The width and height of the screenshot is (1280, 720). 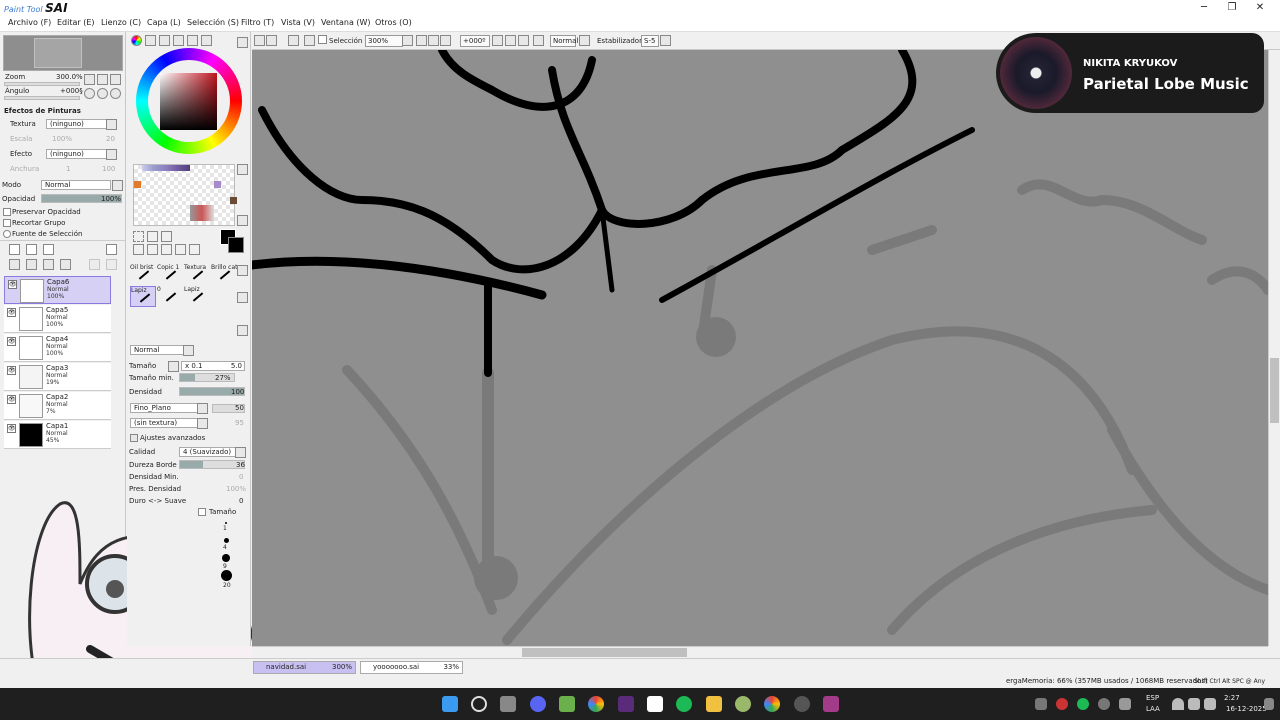 What do you see at coordinates (31, 264) in the screenshot?
I see `merge-down-icon` at bounding box center [31, 264].